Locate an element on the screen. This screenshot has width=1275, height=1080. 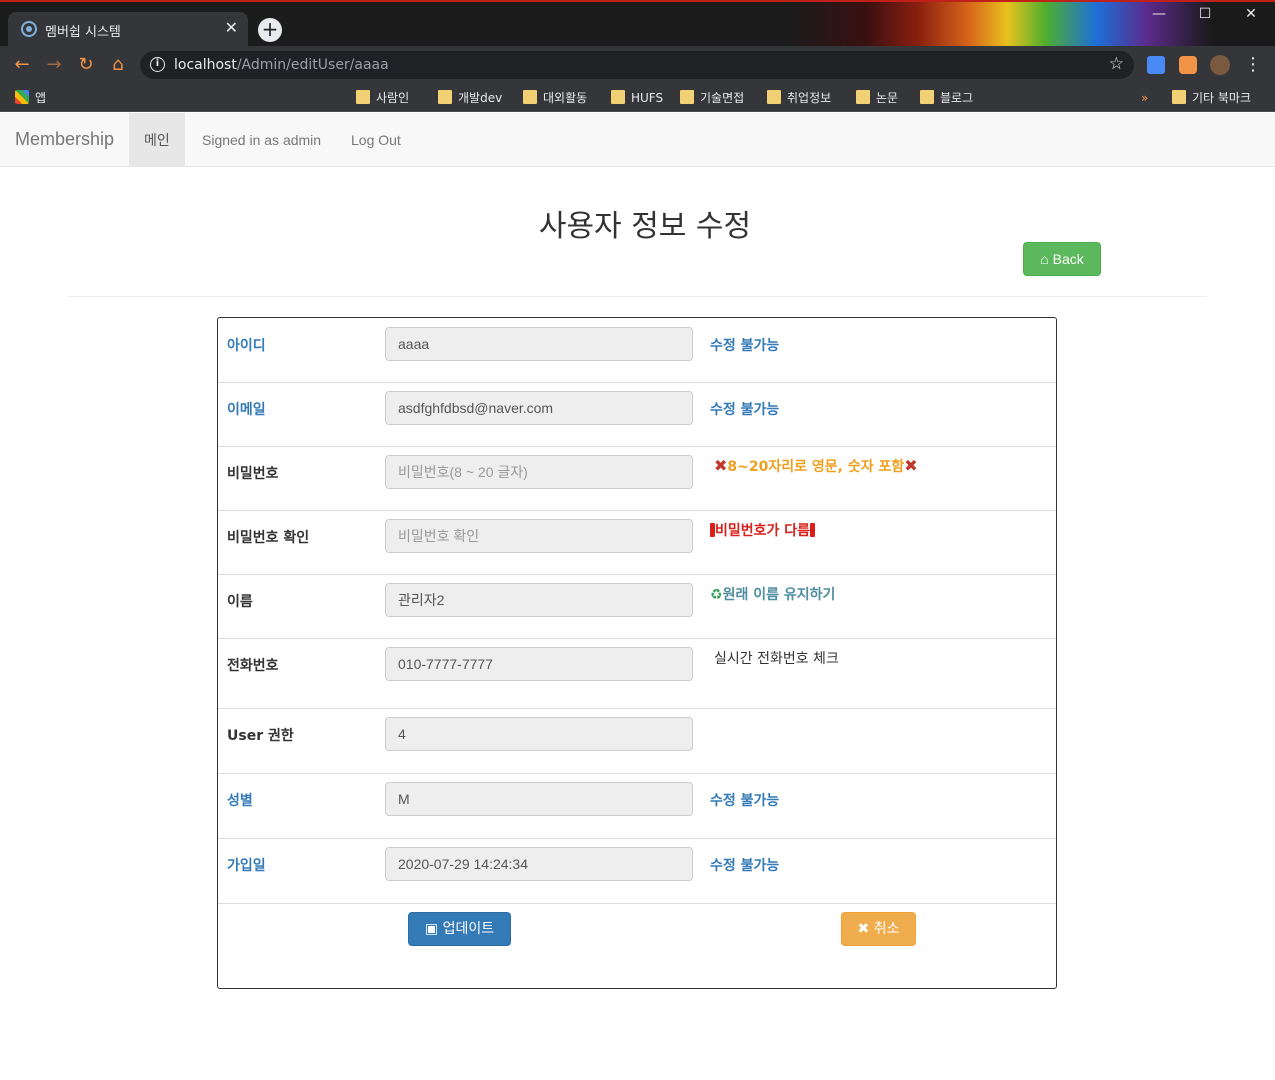
form-row-role: User 권한 4 is located at coordinates (637, 741).